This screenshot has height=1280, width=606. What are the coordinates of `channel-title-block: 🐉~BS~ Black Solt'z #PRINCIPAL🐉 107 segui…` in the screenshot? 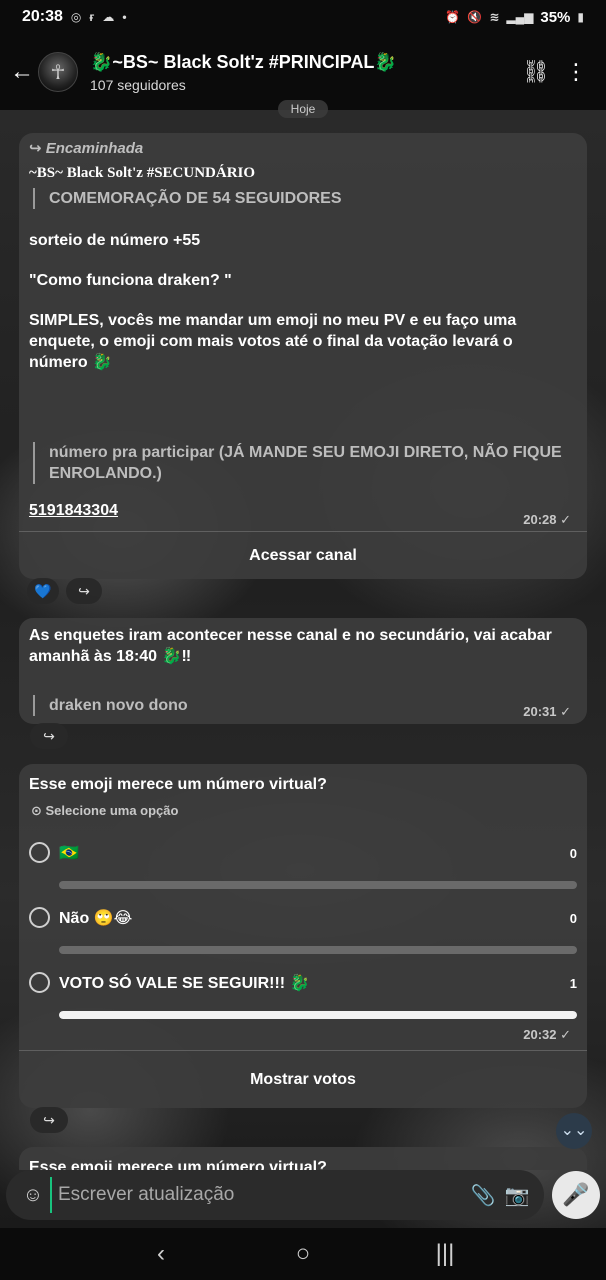 It's located at (303, 72).